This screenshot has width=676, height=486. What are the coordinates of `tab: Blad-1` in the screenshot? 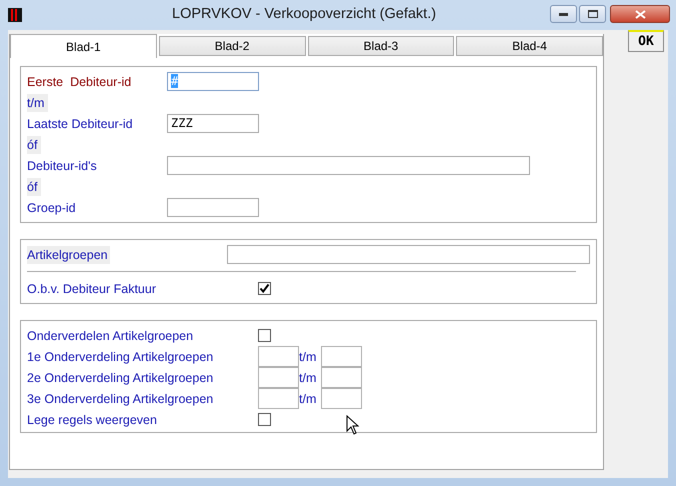 It's located at (83, 46).